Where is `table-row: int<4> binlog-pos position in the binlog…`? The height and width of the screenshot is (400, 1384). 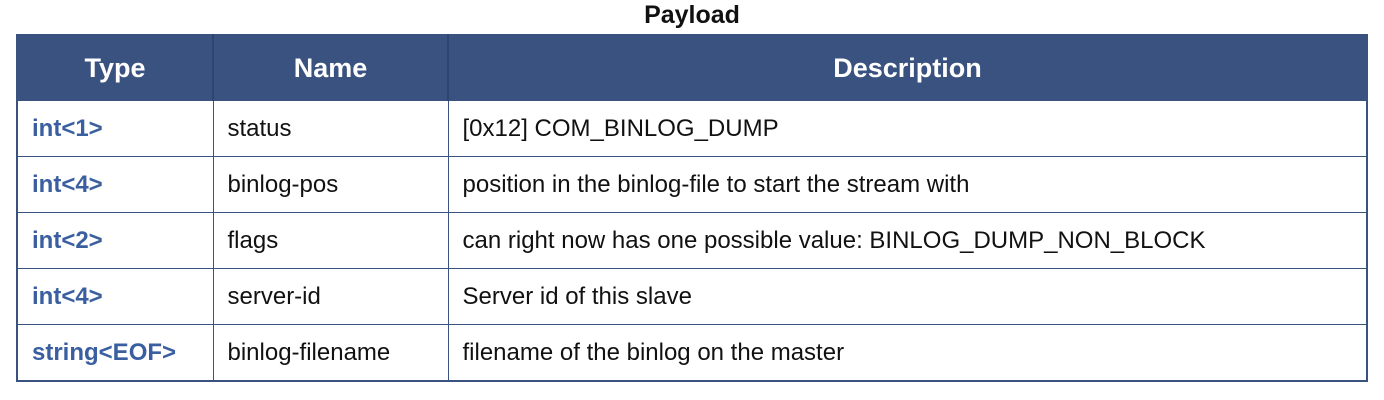 table-row: int<4> binlog-pos position in the binlog… is located at coordinates (692, 184).